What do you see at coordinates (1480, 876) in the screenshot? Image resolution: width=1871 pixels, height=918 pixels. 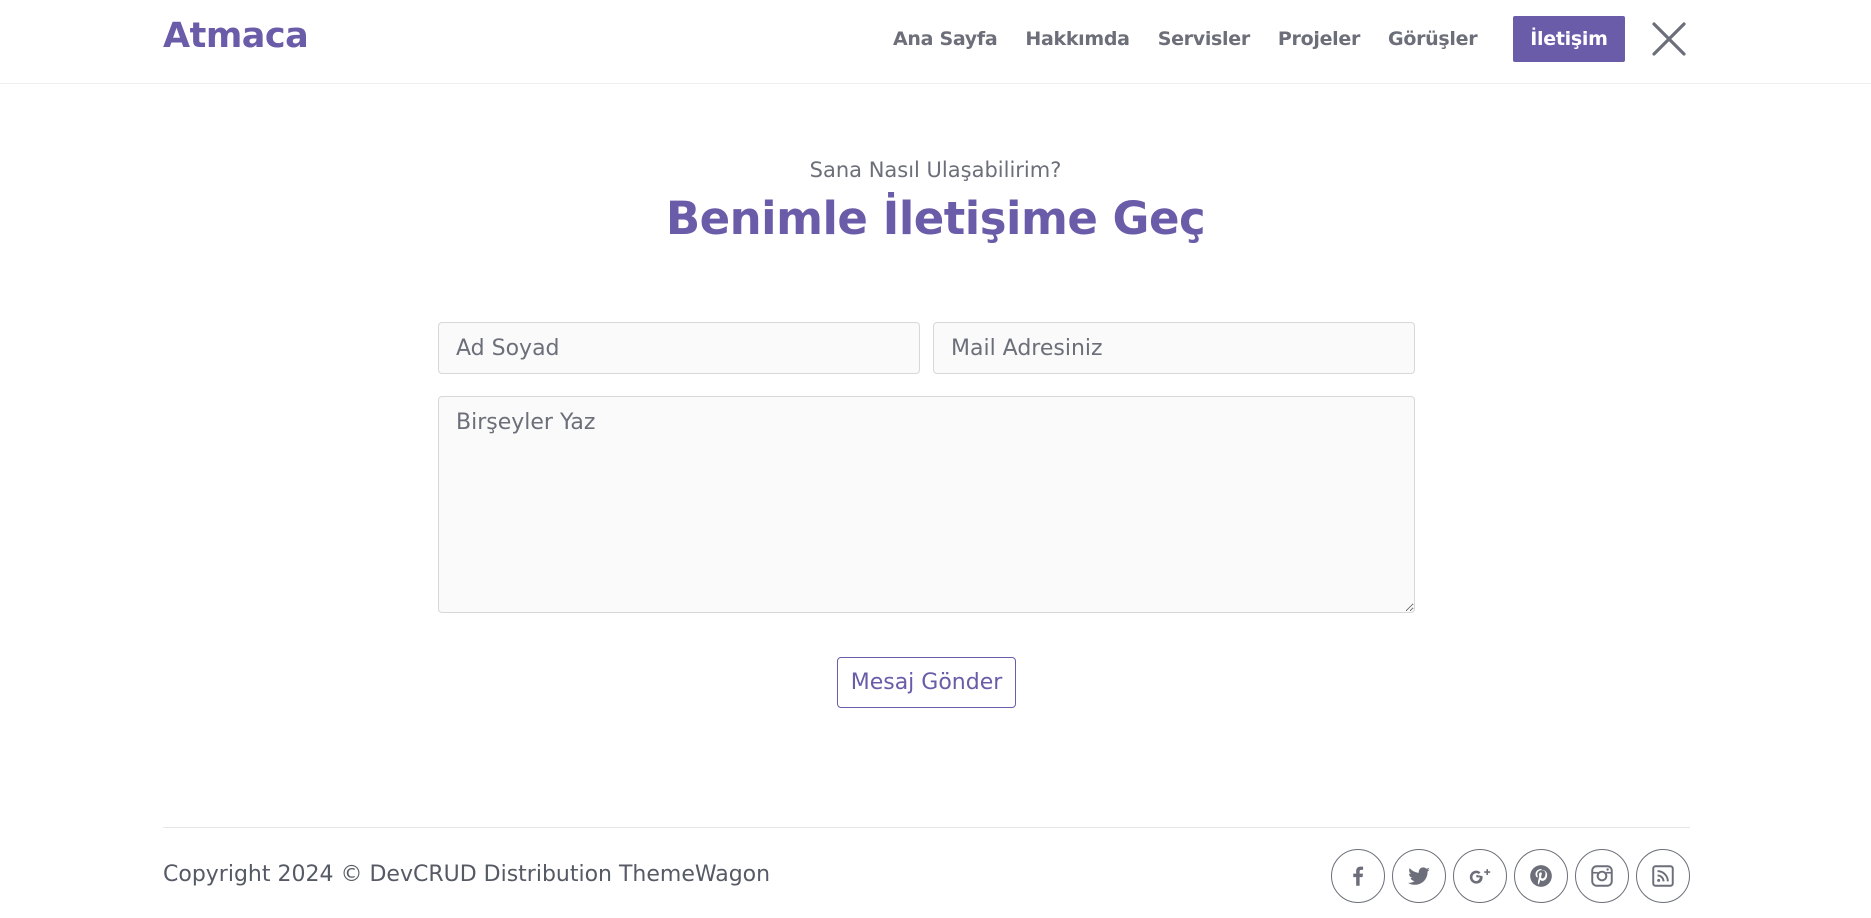 I see `google-plus-icon` at bounding box center [1480, 876].